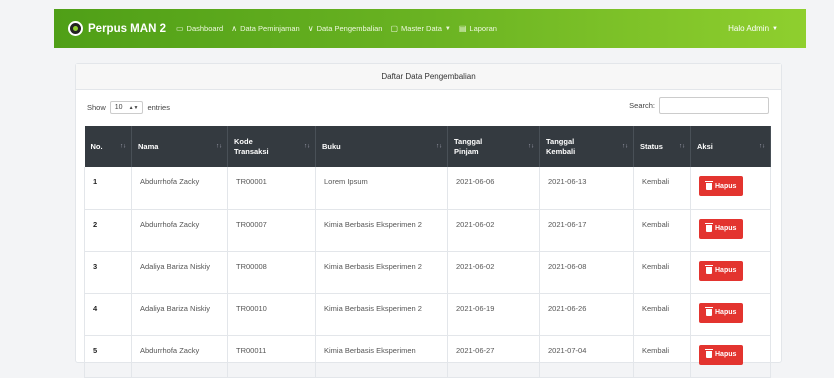 This screenshot has height=378, width=834. I want to click on cell-buku: Kimia Berbasis Eksperimen, so click(381, 356).